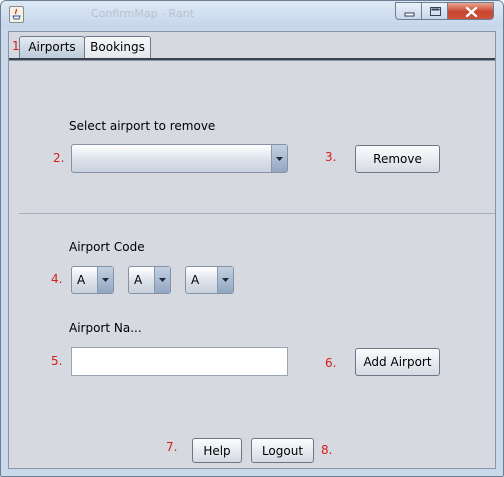  I want to click on add-airport-button: Add Airport, so click(397, 362).